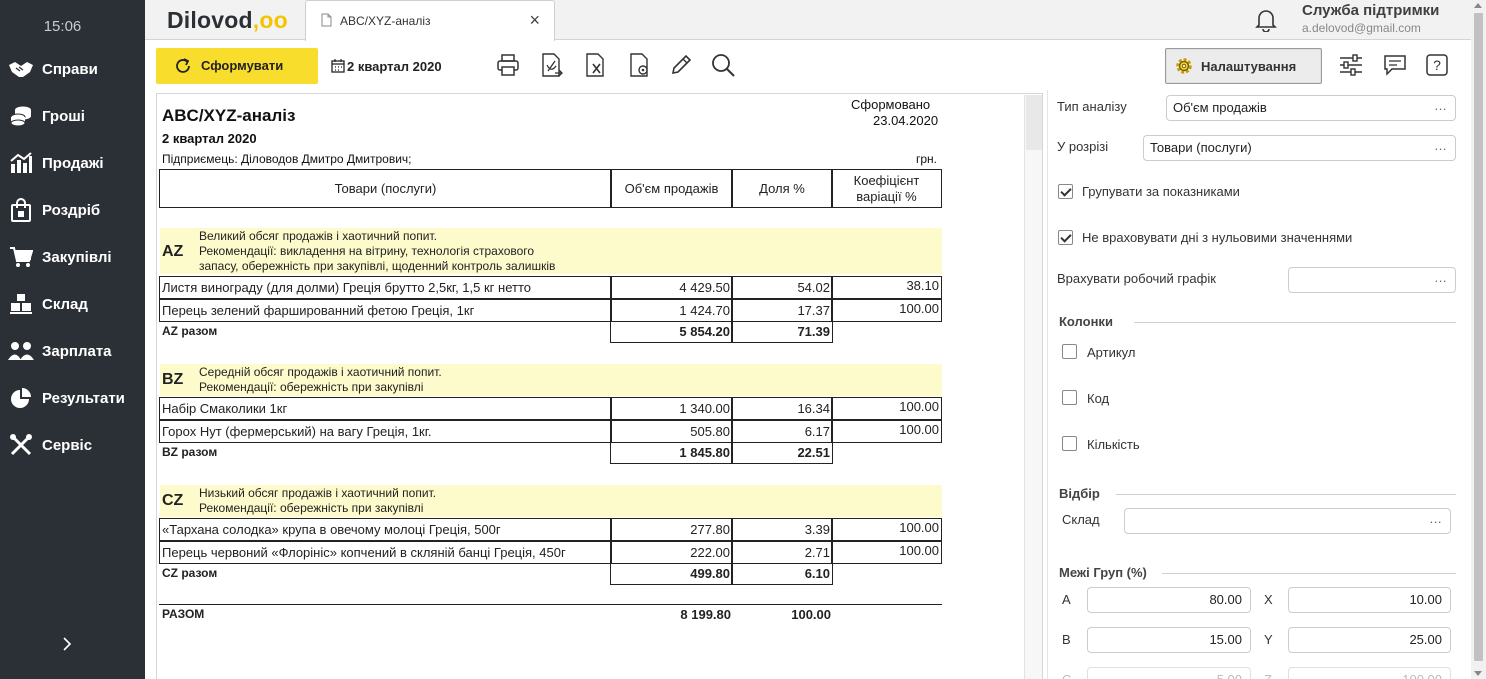  I want to click on close-icon: ×, so click(534, 20).